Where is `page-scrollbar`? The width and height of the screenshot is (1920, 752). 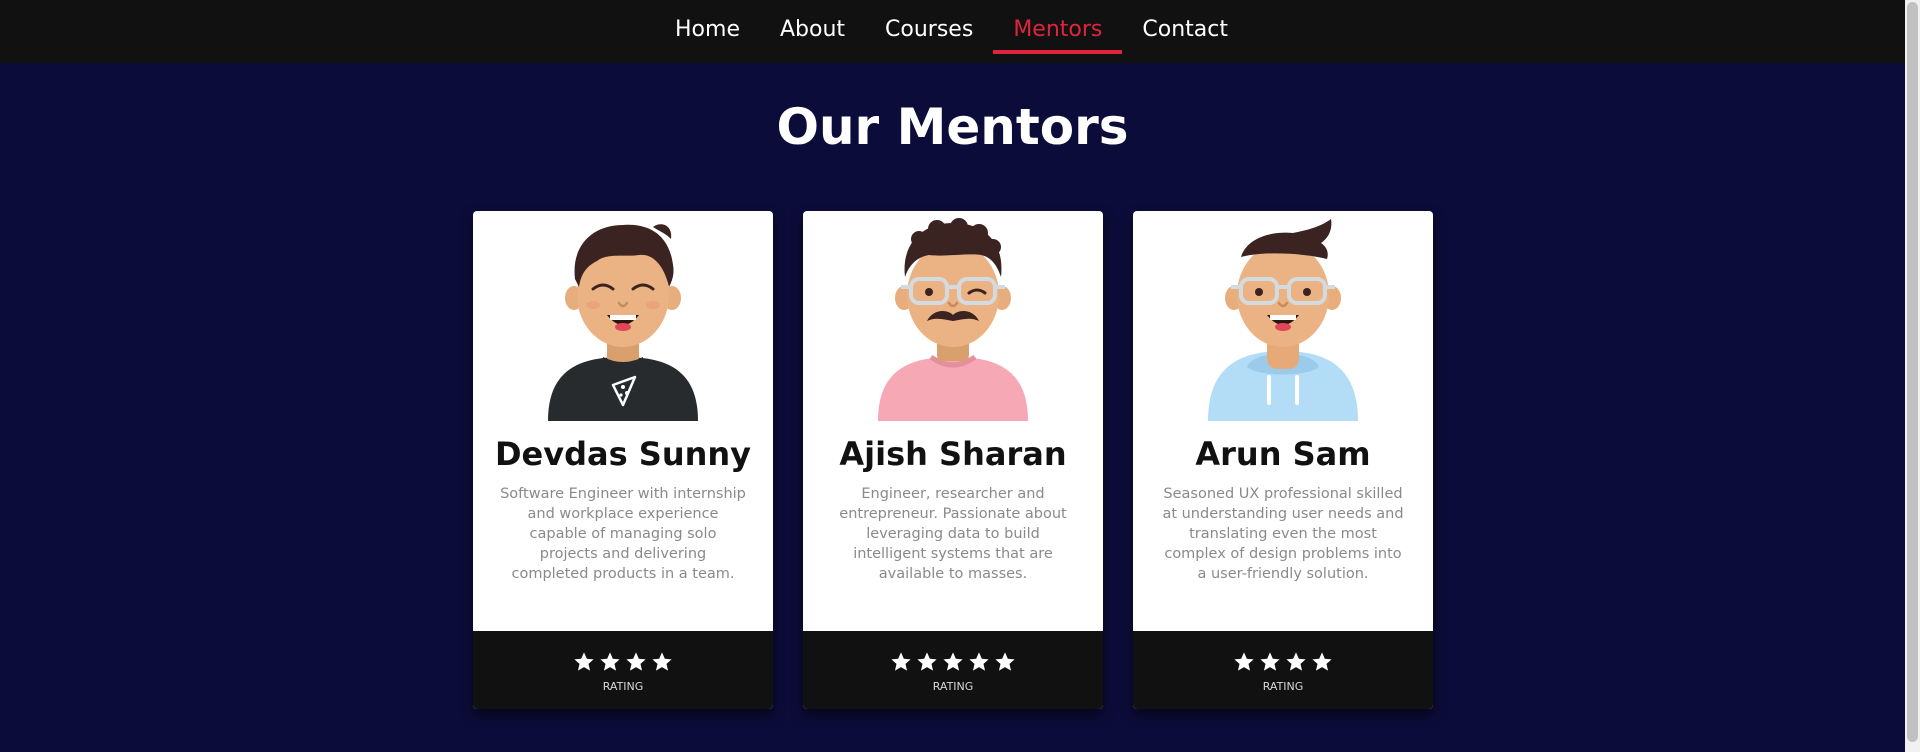
page-scrollbar is located at coordinates (1912, 376).